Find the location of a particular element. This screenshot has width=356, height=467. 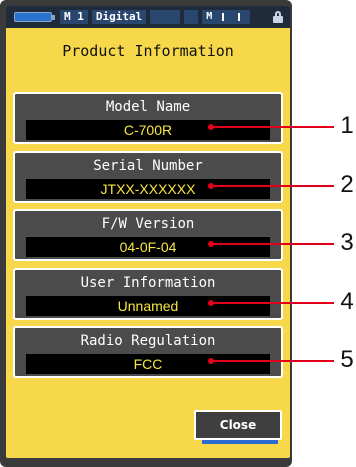

callout-number-1: 1 is located at coordinates (347, 125).